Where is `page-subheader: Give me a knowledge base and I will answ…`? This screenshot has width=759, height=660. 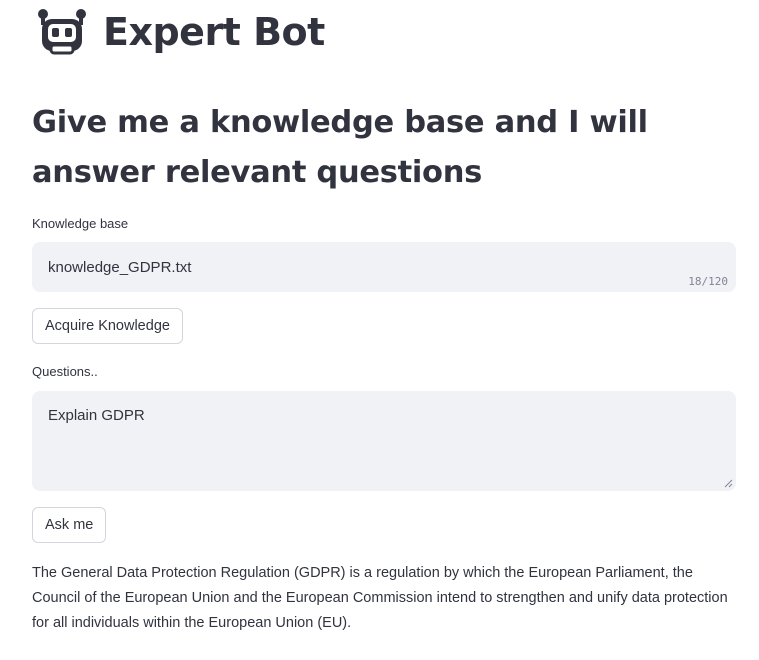 page-subheader: Give me a knowledge base and I will answ… is located at coordinates (340, 147).